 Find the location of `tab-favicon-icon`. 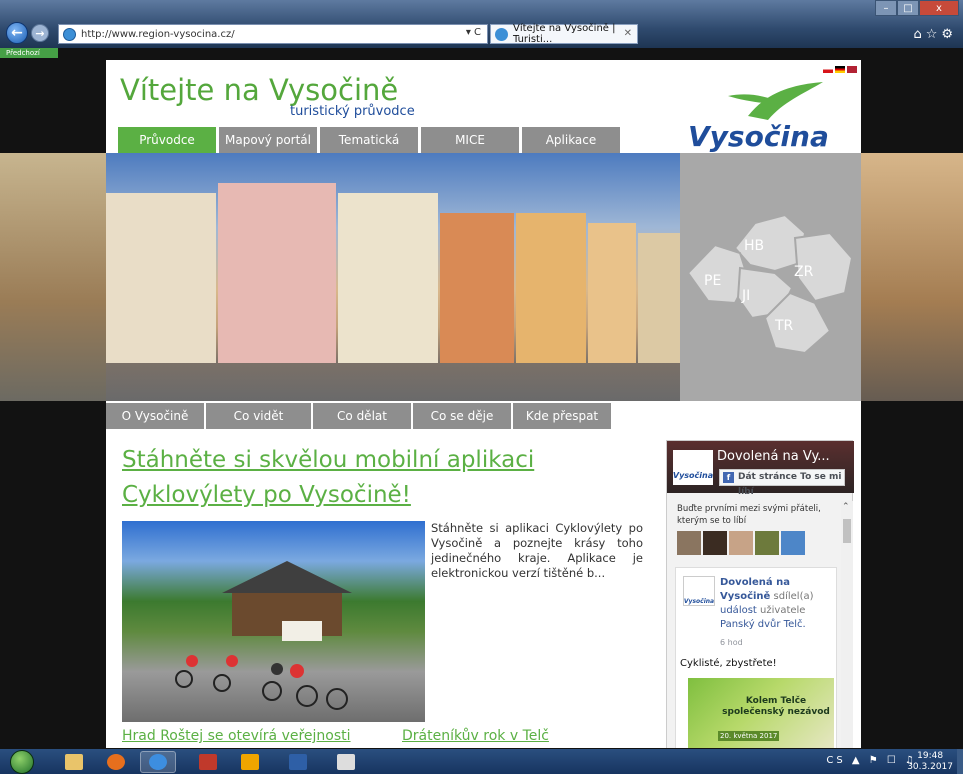

tab-favicon-icon is located at coordinates (501, 34).